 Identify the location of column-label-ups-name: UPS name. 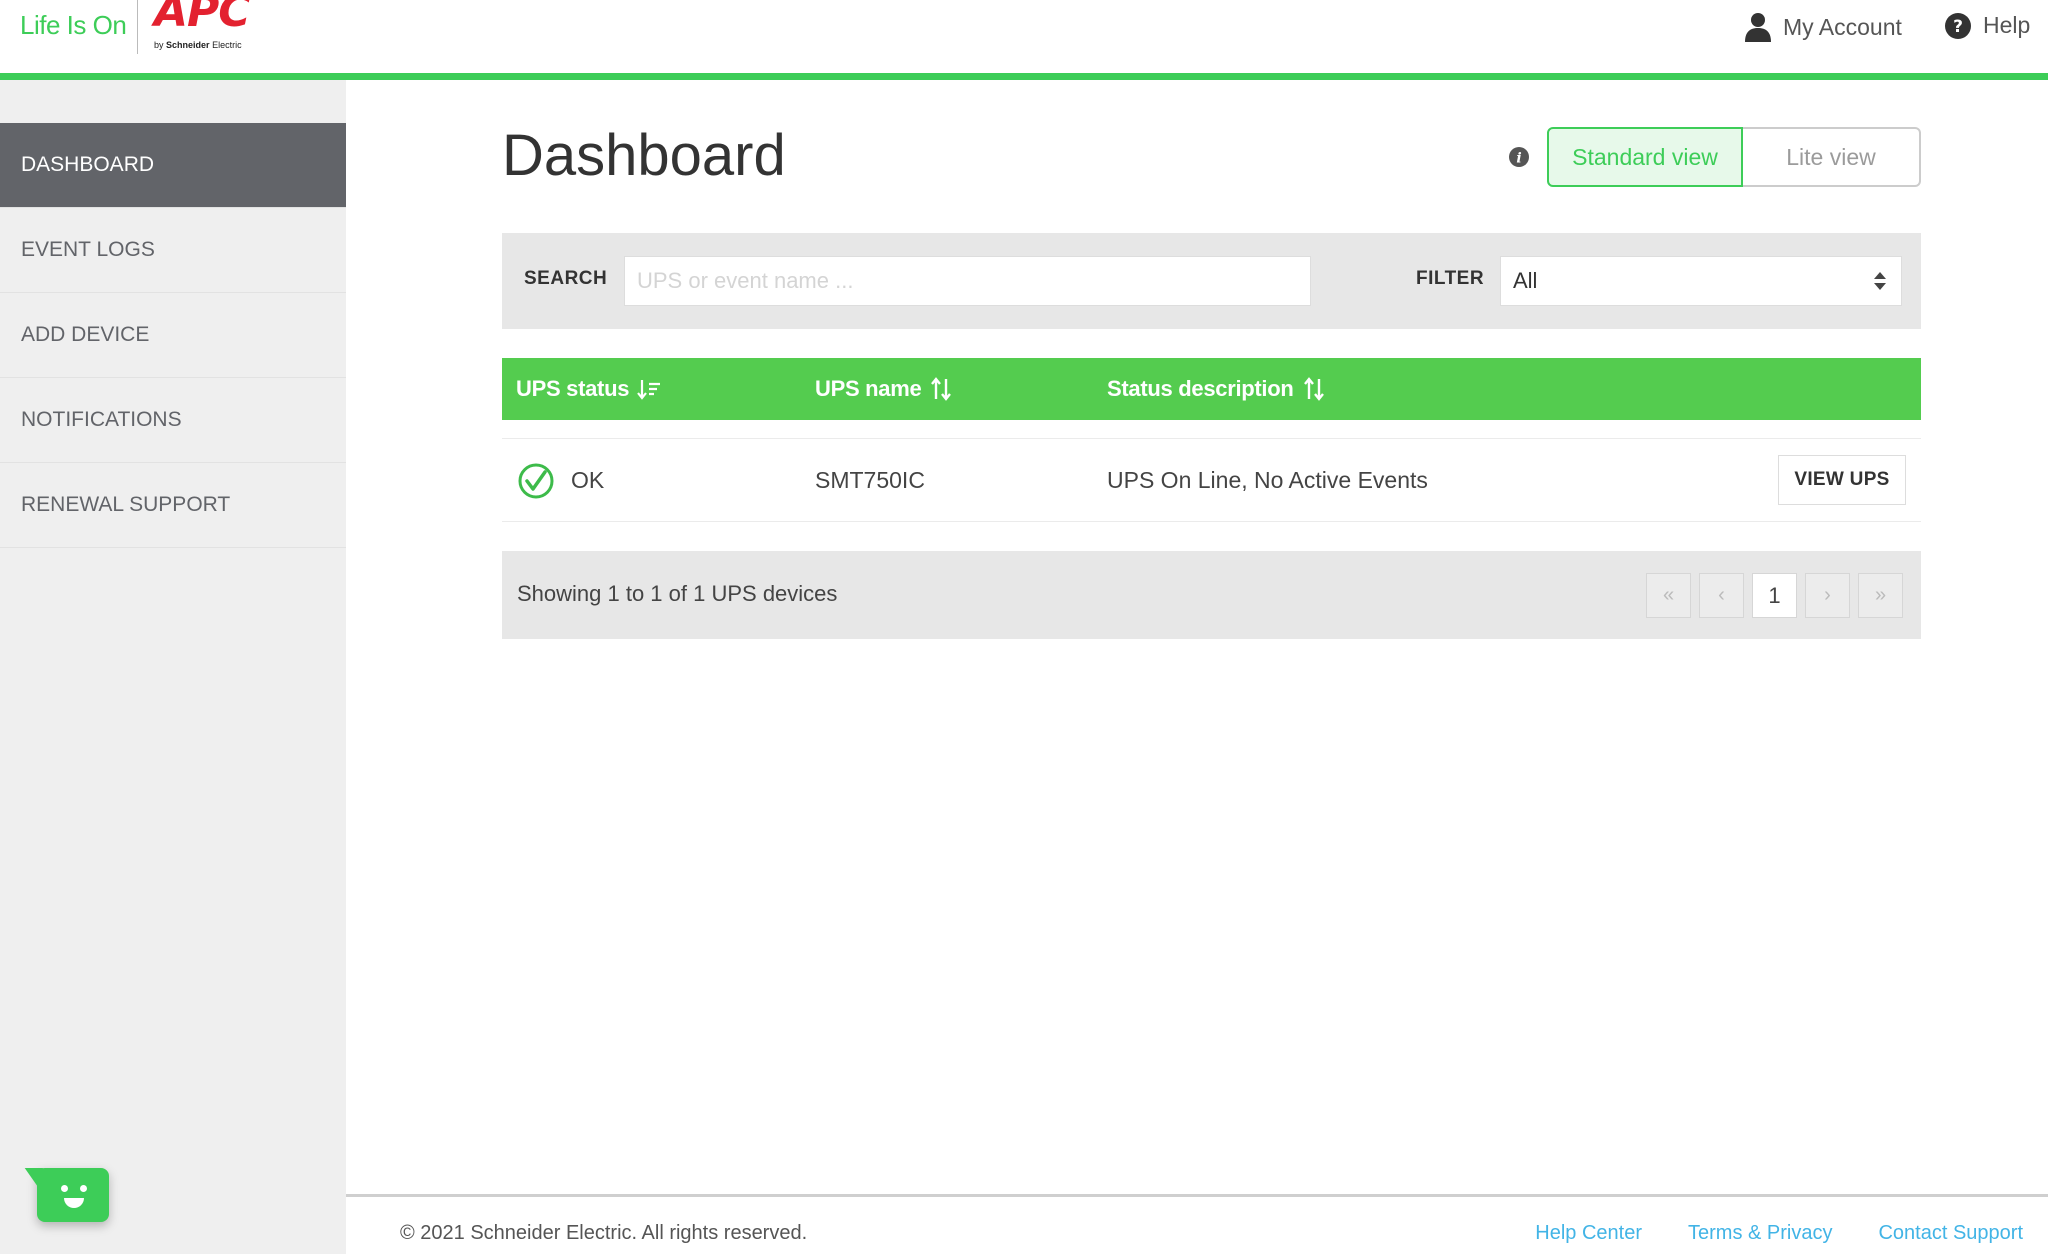
(868, 388).